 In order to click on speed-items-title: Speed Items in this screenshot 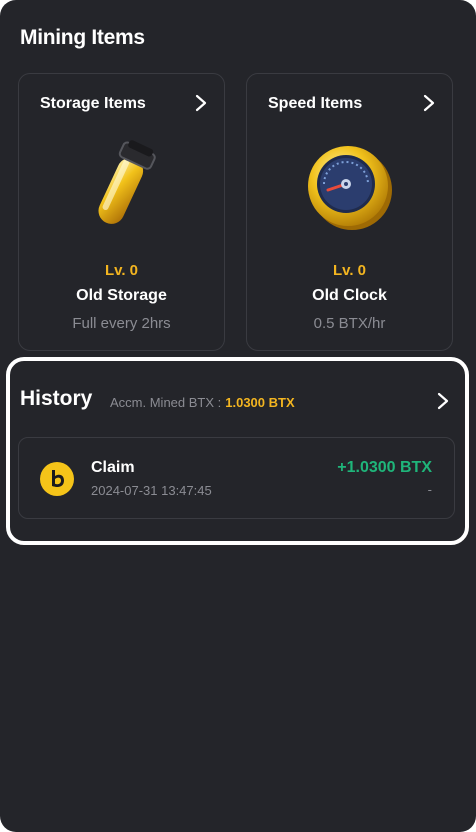, I will do `click(315, 103)`.